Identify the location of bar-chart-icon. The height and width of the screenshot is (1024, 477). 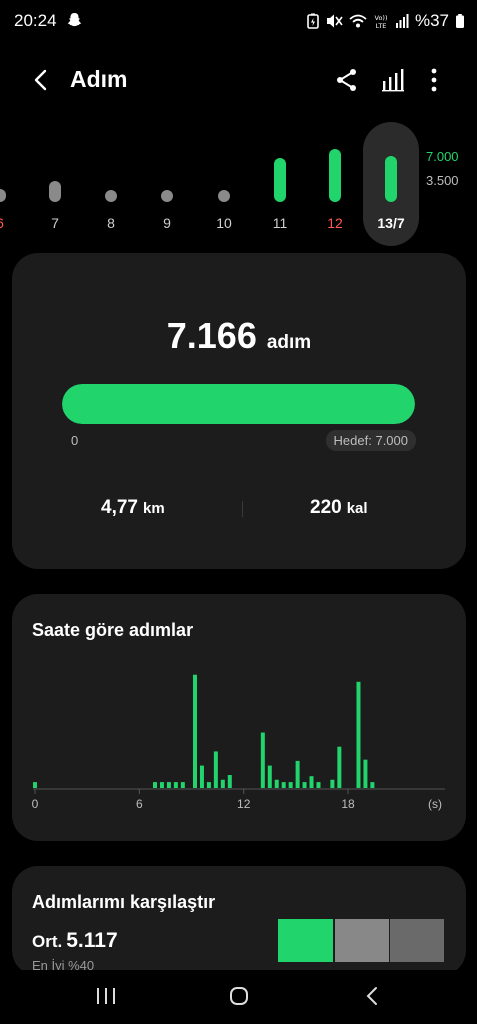
(393, 80).